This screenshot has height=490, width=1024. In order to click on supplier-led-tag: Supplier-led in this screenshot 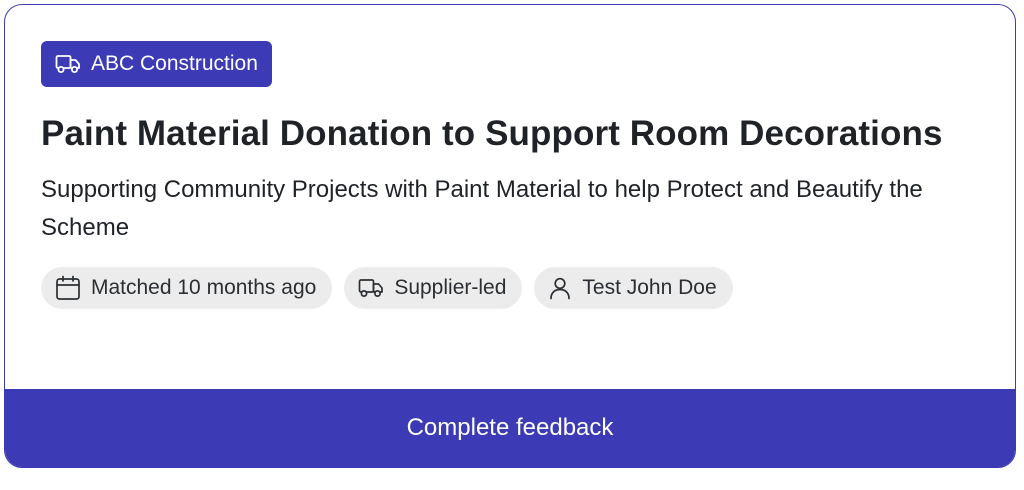, I will do `click(433, 288)`.